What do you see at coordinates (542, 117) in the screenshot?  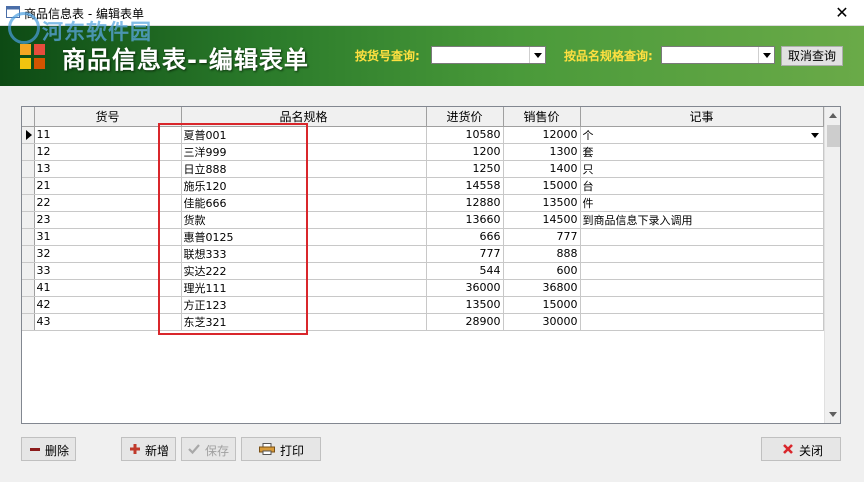 I see `column-header-sale: 销售价` at bounding box center [542, 117].